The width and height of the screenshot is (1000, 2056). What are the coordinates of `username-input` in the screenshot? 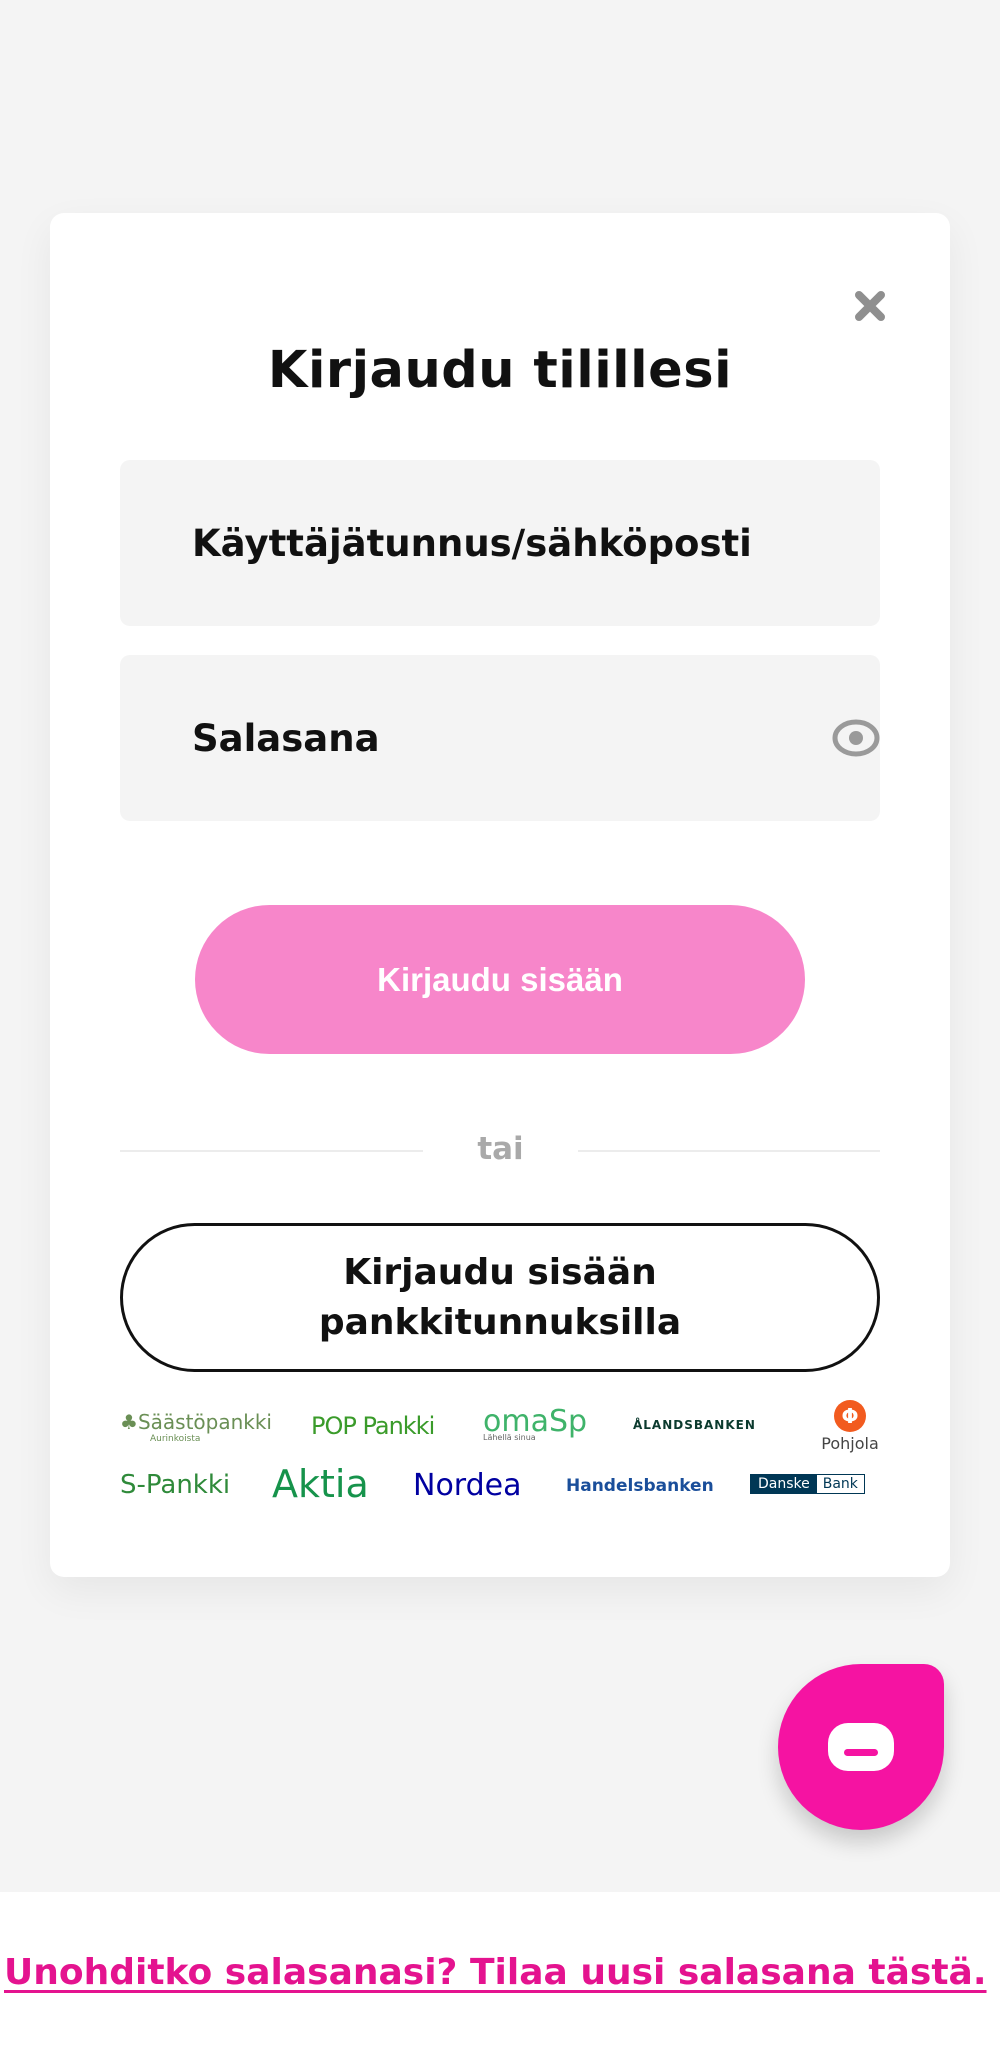 It's located at (512, 543).